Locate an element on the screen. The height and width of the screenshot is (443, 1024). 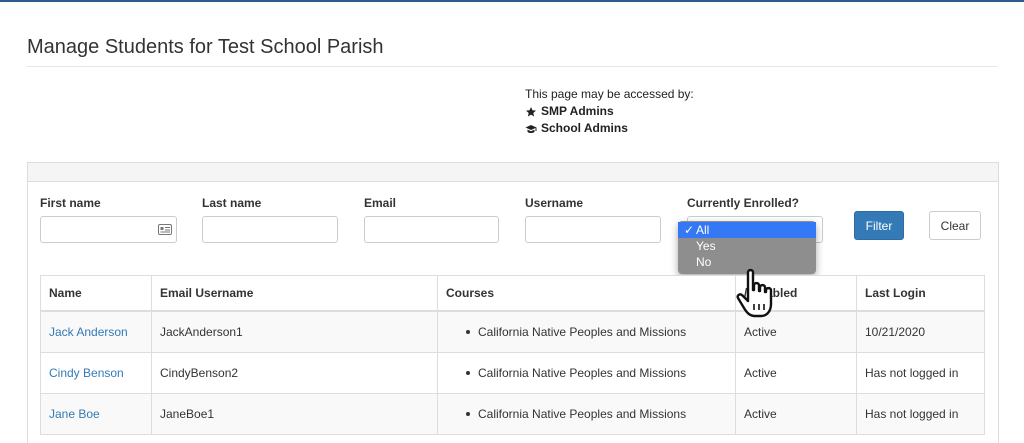
page-title: Manage Students for Test School Parish is located at coordinates (205, 47).